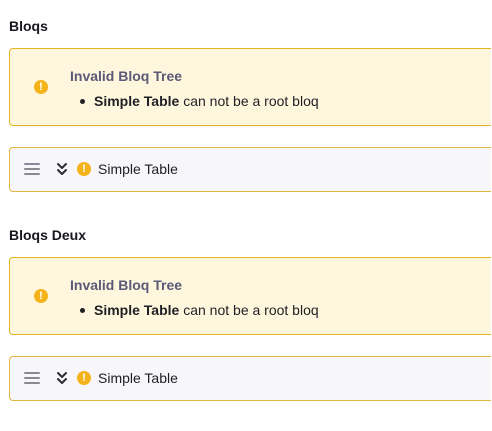  I want to click on section-title: Bloqs, so click(28, 26).